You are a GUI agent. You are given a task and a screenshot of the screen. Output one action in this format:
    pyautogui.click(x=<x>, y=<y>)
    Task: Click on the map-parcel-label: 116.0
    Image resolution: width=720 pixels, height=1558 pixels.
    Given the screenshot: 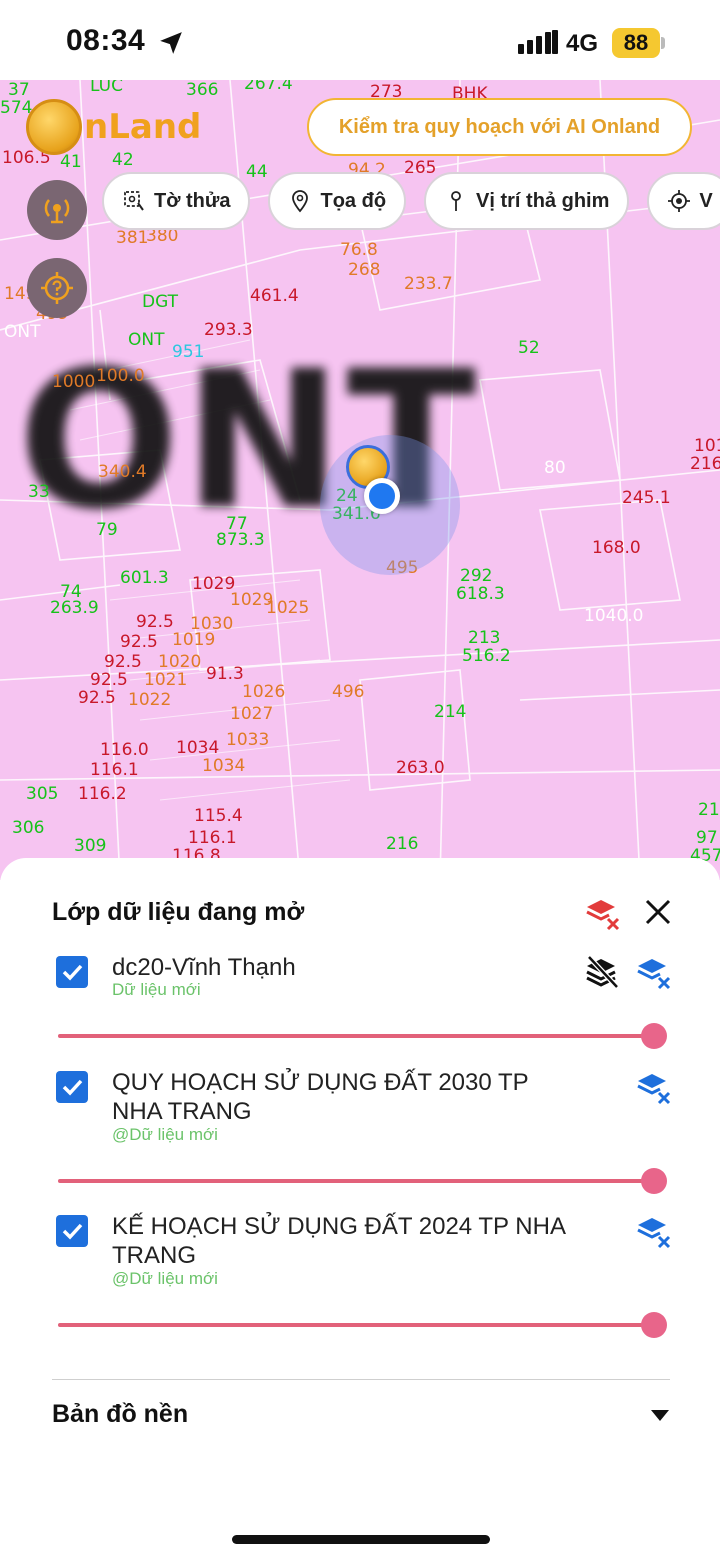 What is the action you would take?
    pyautogui.click(x=124, y=750)
    